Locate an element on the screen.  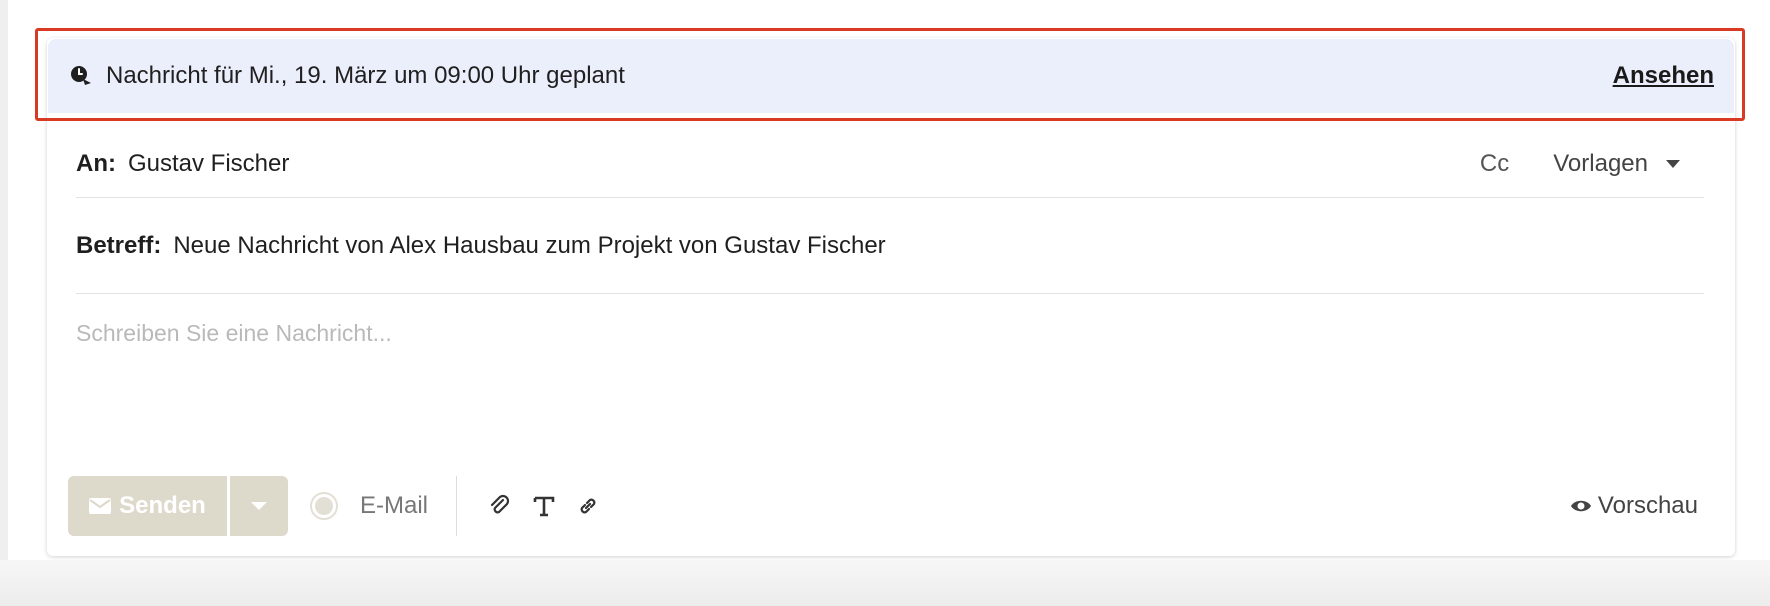
cc-button: Cc is located at coordinates (1494, 164).